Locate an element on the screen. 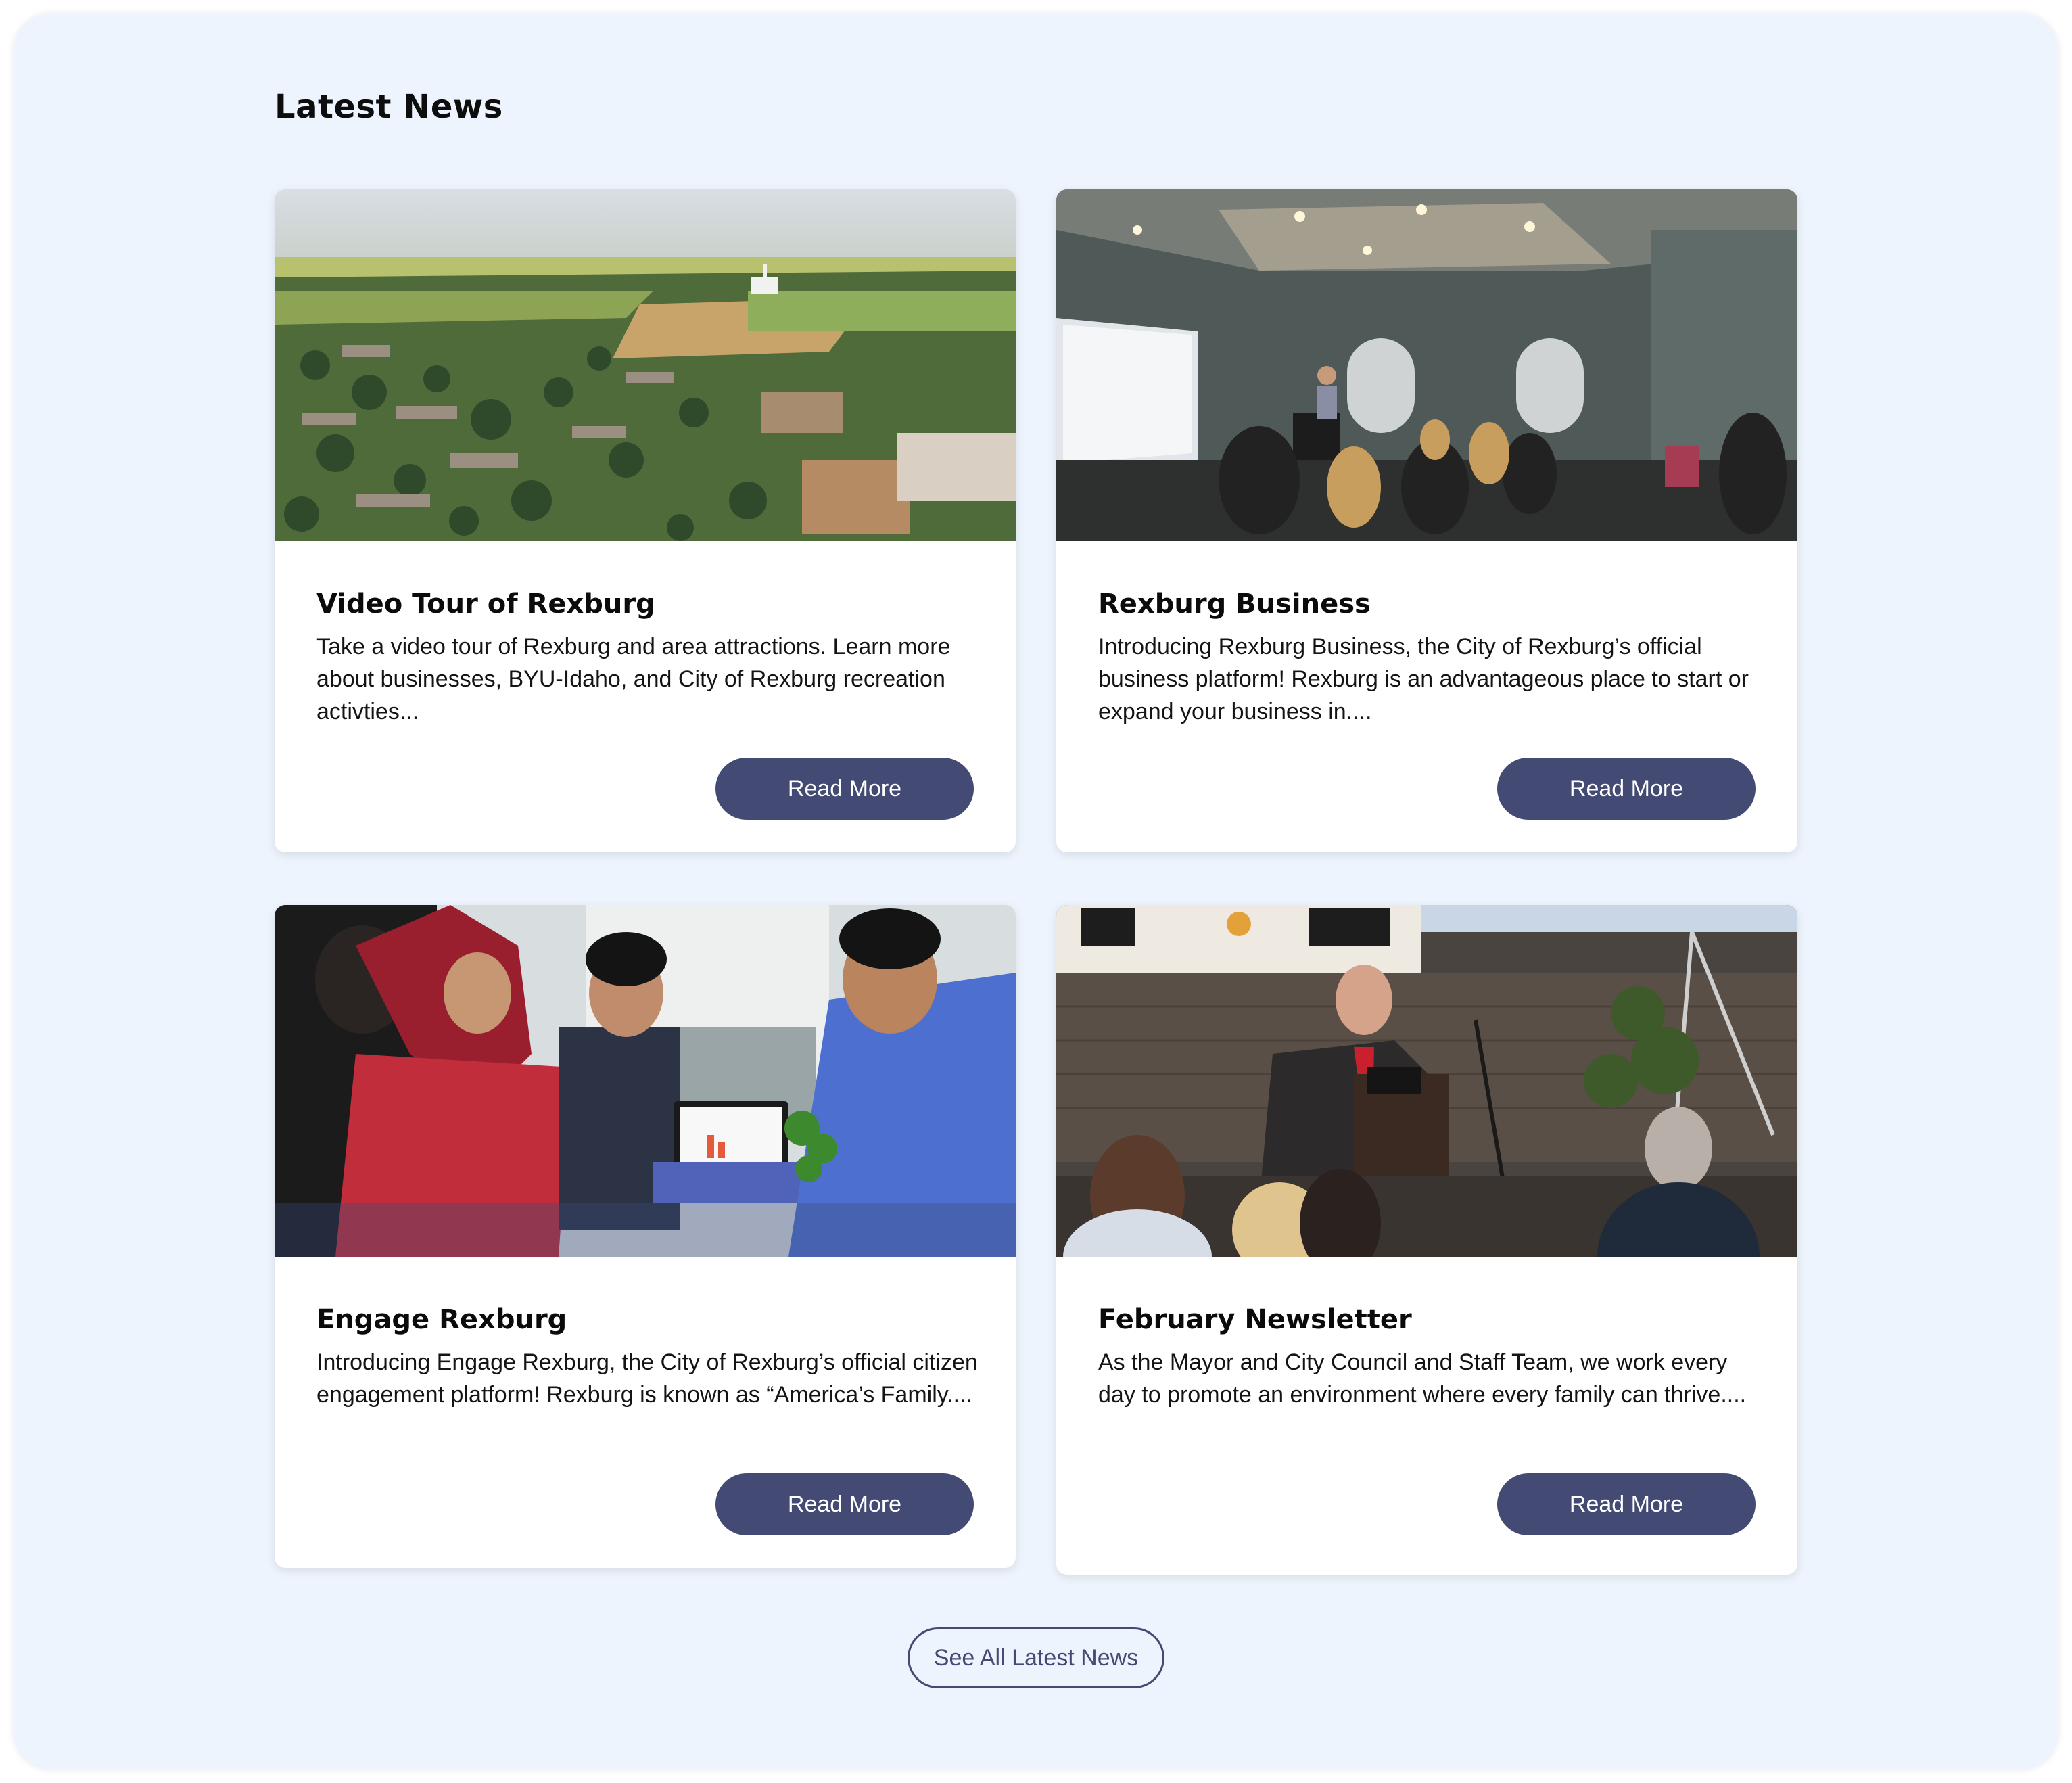 This screenshot has width=2072, height=1783. card-title: Rexburg Business is located at coordinates (1234, 604).